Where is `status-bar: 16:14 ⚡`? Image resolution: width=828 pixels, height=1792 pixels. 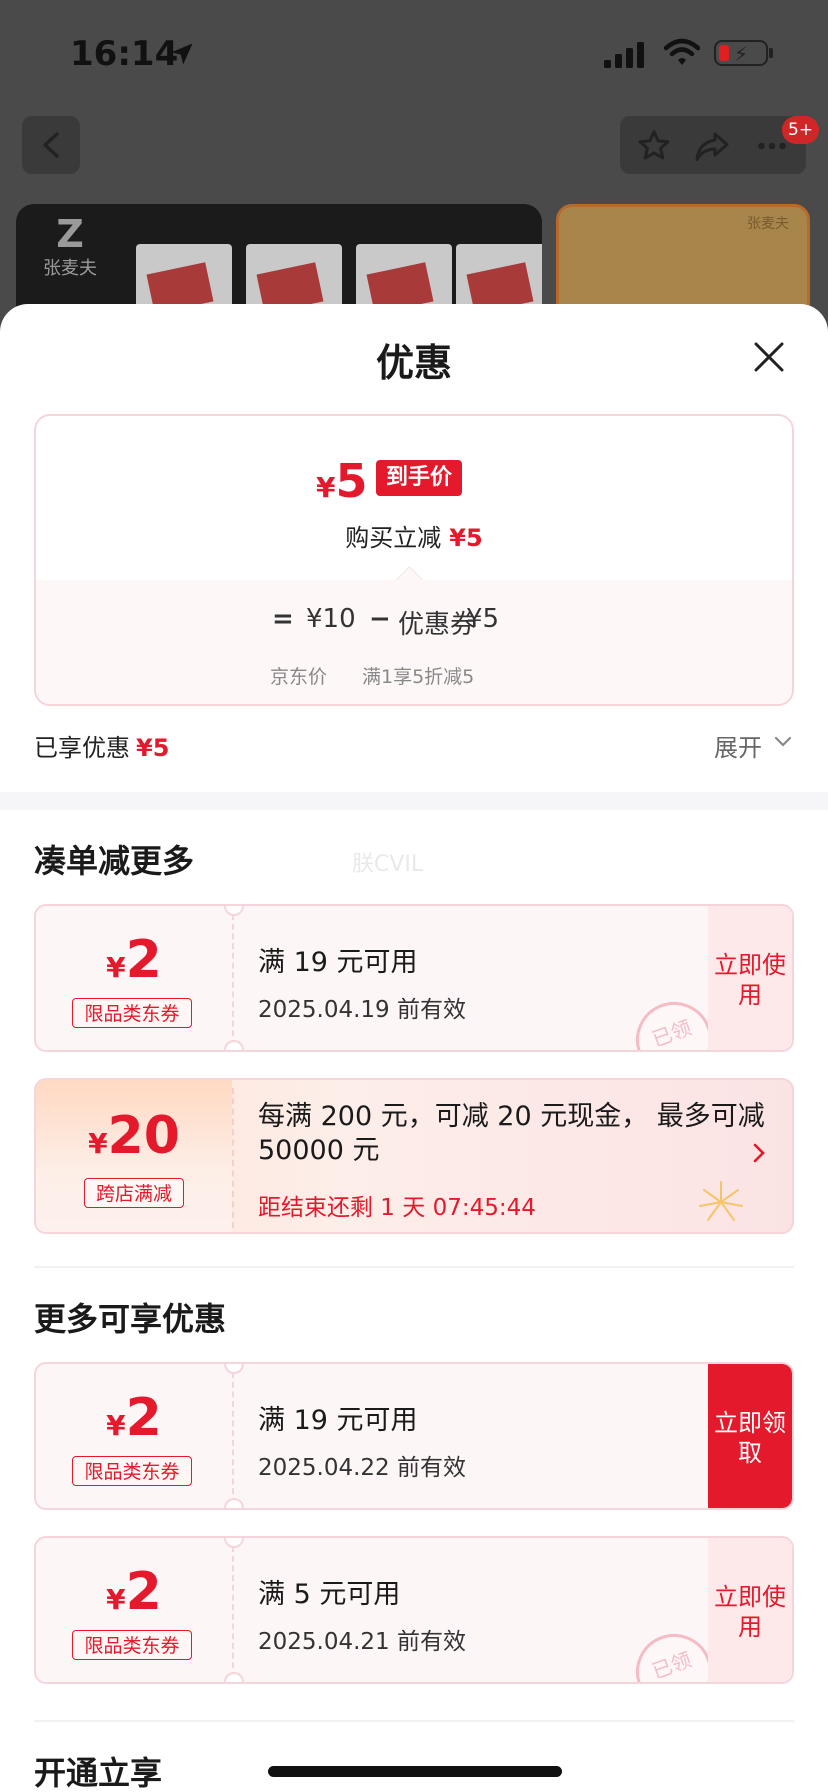 status-bar: 16:14 ⚡ is located at coordinates (414, 55).